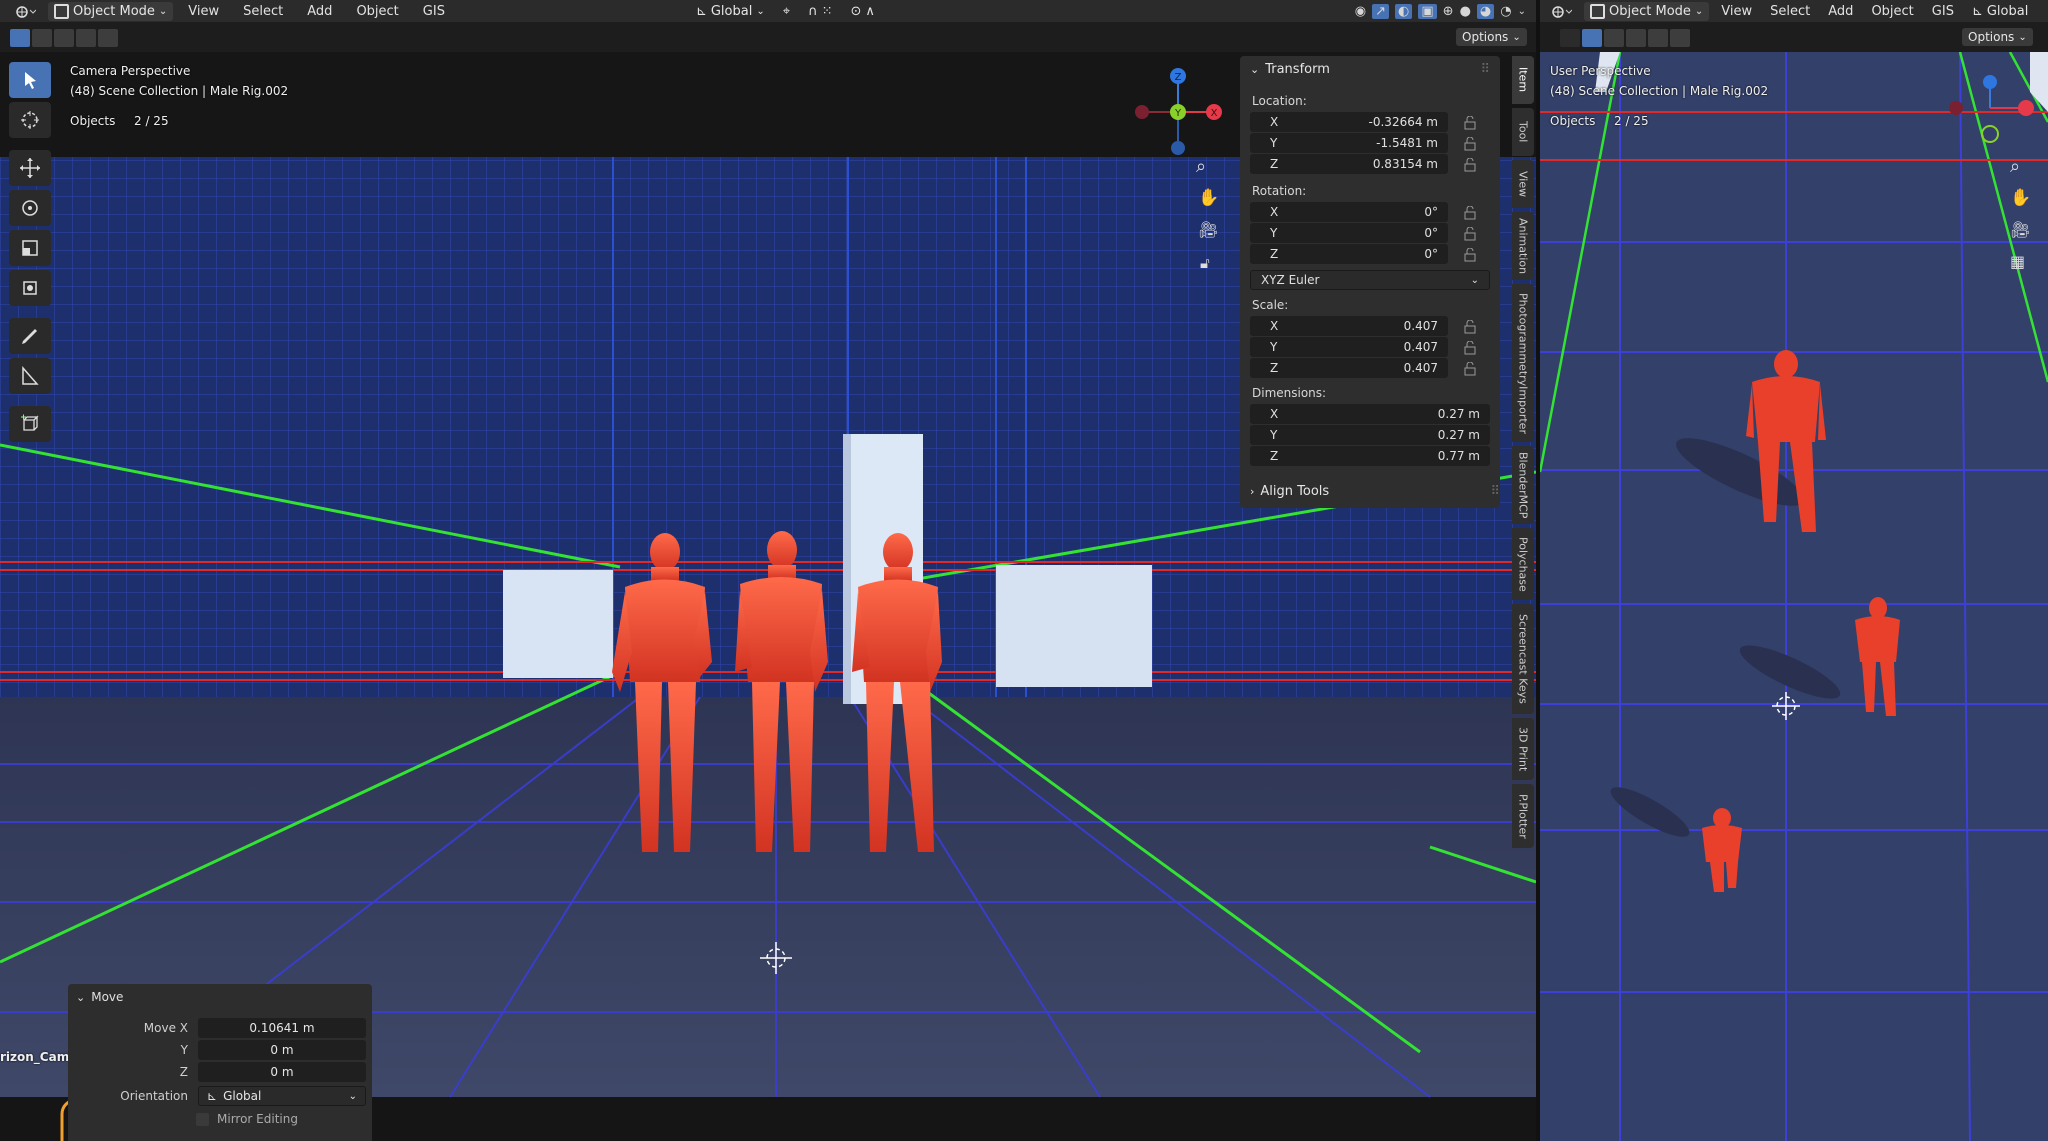 This screenshot has width=2048, height=1141. What do you see at coordinates (1212, 266) in the screenshot?
I see `lock-camera-icon: 🔓︎` at bounding box center [1212, 266].